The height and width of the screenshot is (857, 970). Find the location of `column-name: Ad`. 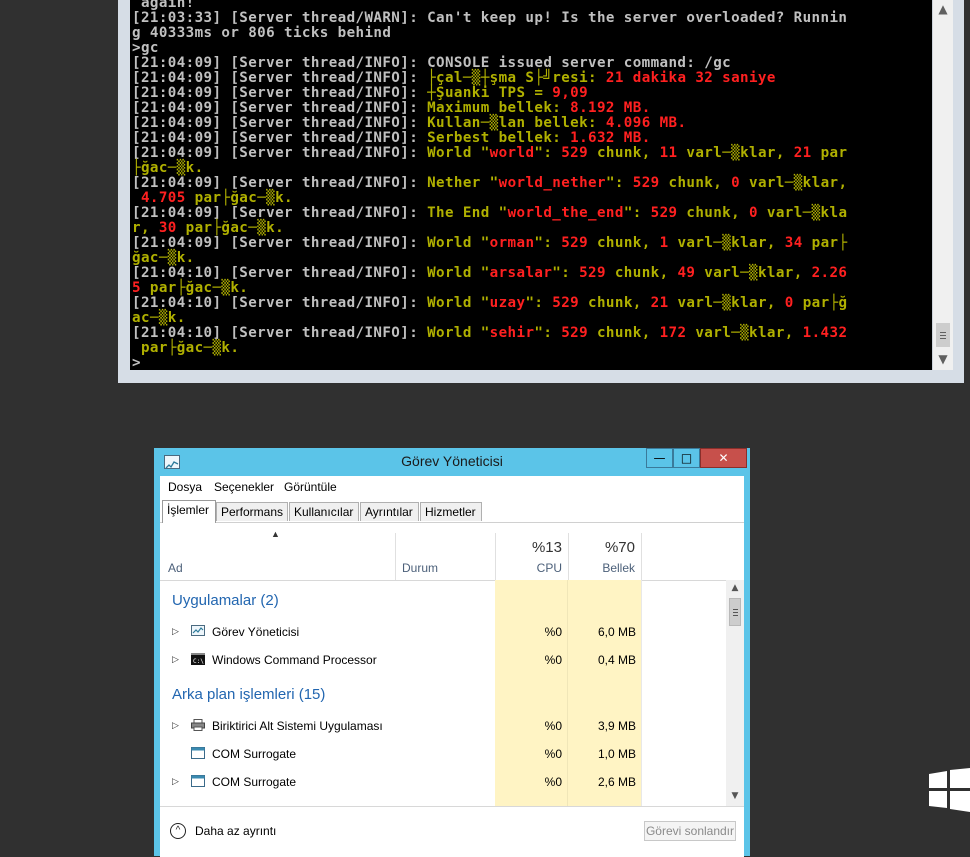

column-name: Ad is located at coordinates (175, 568).